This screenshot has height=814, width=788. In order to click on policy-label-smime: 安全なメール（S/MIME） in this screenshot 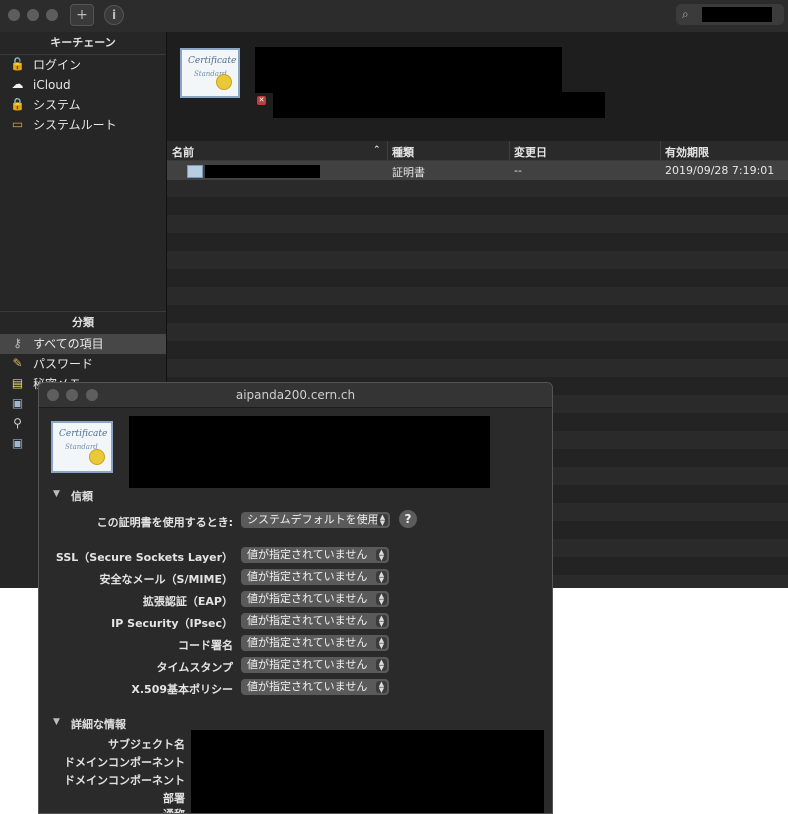, I will do `click(166, 579)`.